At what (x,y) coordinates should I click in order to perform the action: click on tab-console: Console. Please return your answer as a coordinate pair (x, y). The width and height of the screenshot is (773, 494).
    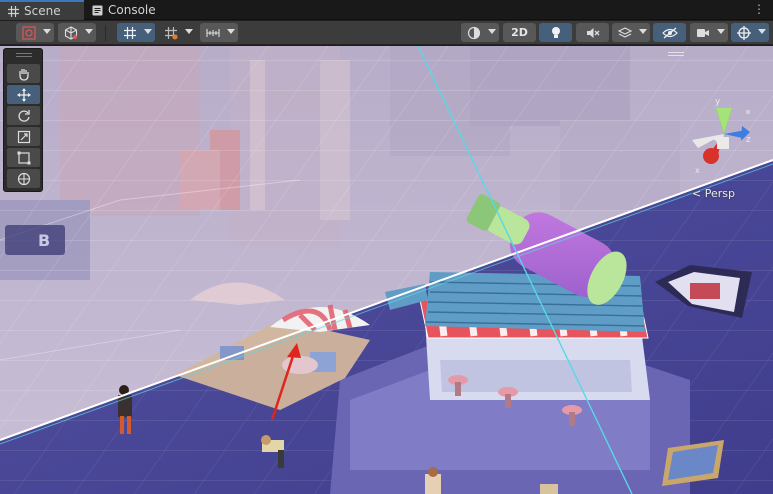
    Looking at the image, I should click on (124, 10).